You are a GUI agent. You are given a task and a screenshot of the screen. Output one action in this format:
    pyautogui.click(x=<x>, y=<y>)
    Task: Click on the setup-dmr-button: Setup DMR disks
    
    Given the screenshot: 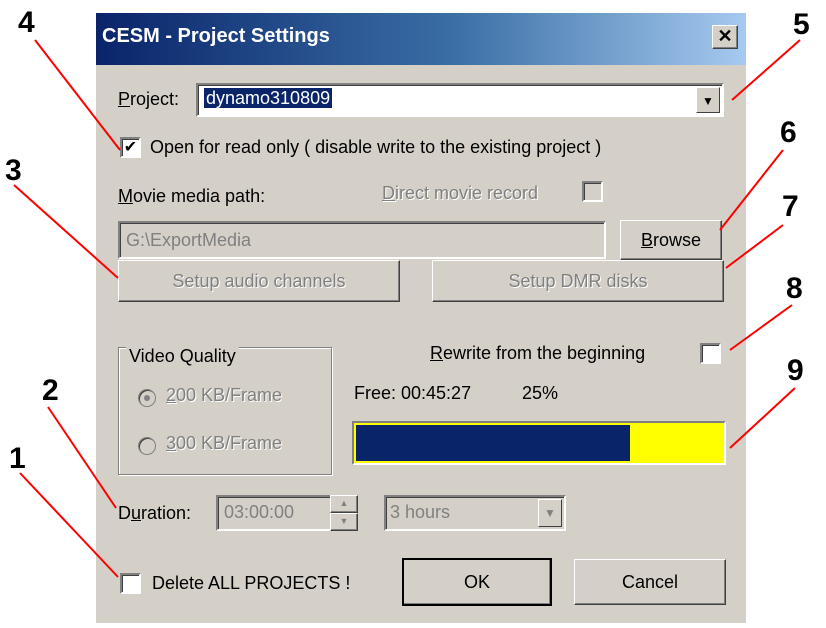 What is the action you would take?
    pyautogui.click(x=578, y=281)
    